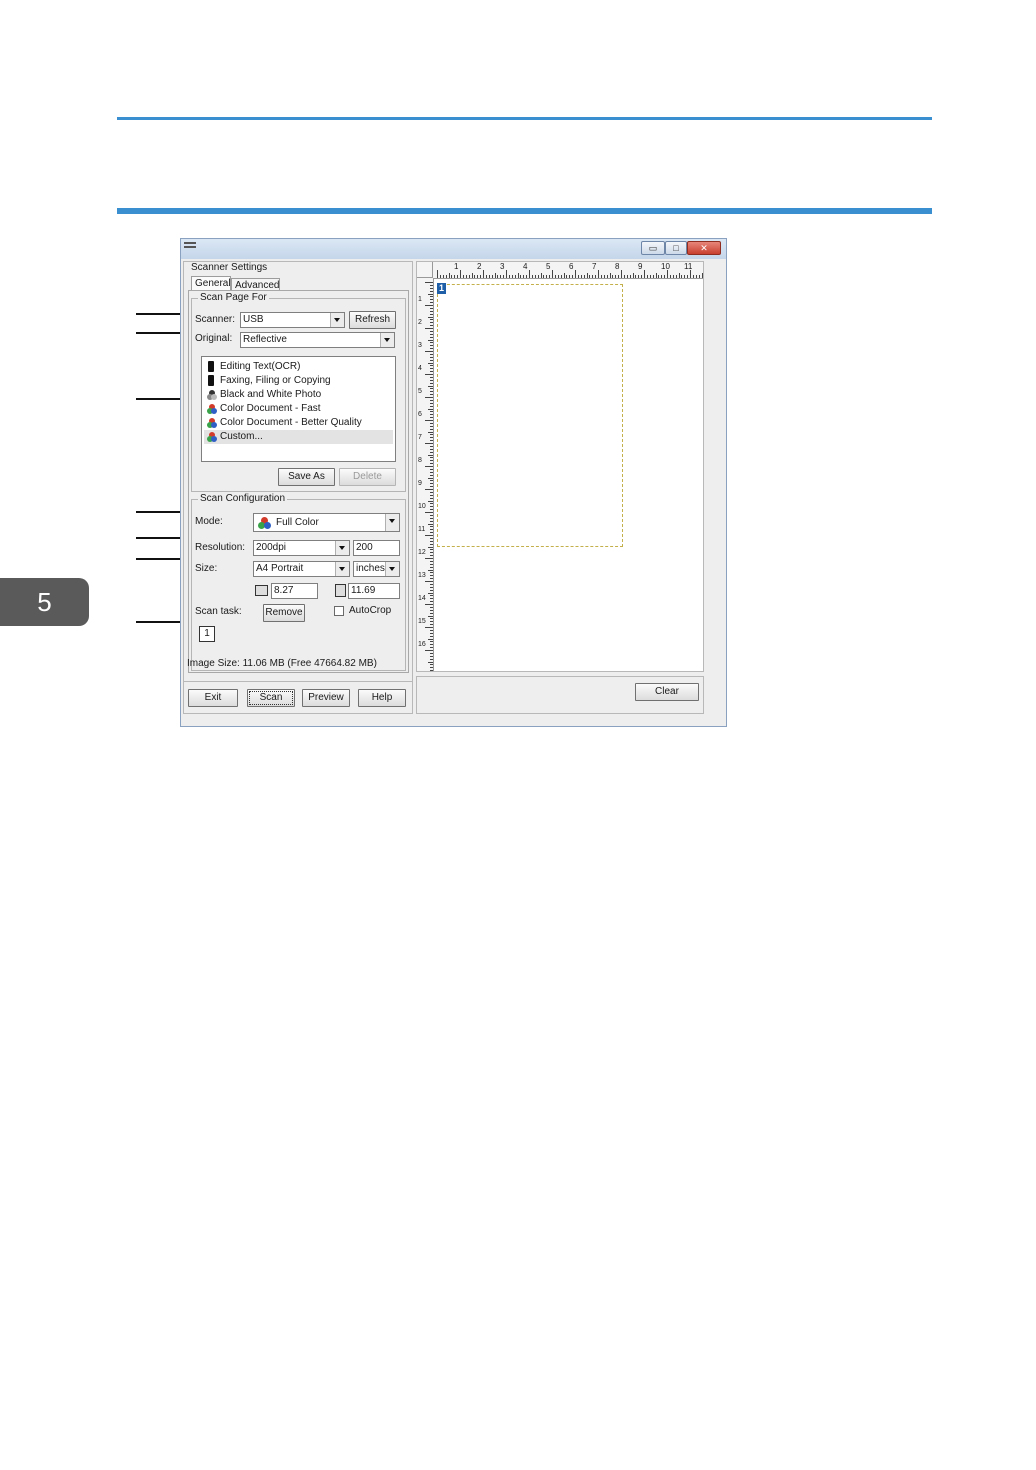  What do you see at coordinates (326, 698) in the screenshot?
I see `preview-button: Preview` at bounding box center [326, 698].